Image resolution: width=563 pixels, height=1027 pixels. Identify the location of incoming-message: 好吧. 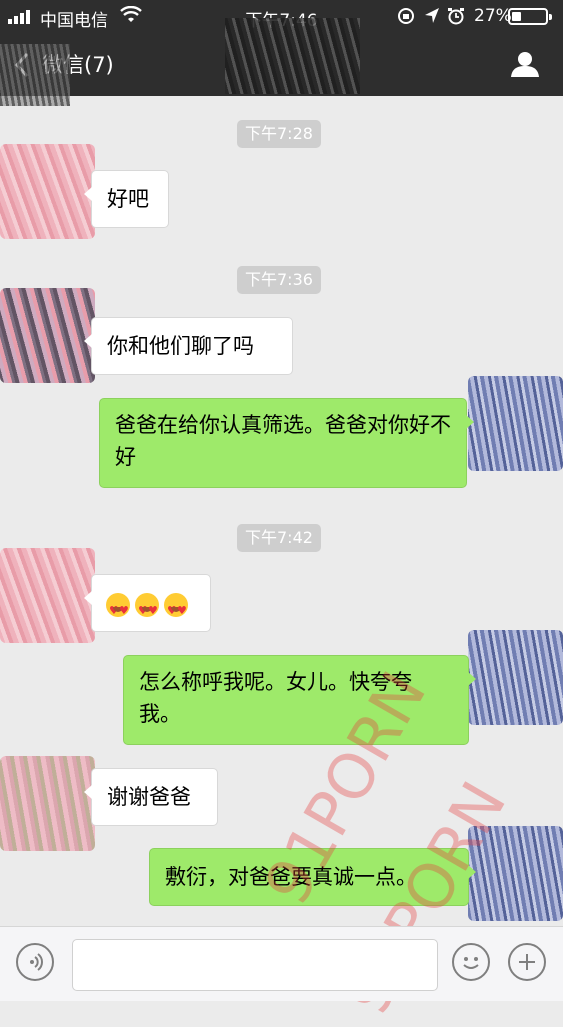
(126, 199).